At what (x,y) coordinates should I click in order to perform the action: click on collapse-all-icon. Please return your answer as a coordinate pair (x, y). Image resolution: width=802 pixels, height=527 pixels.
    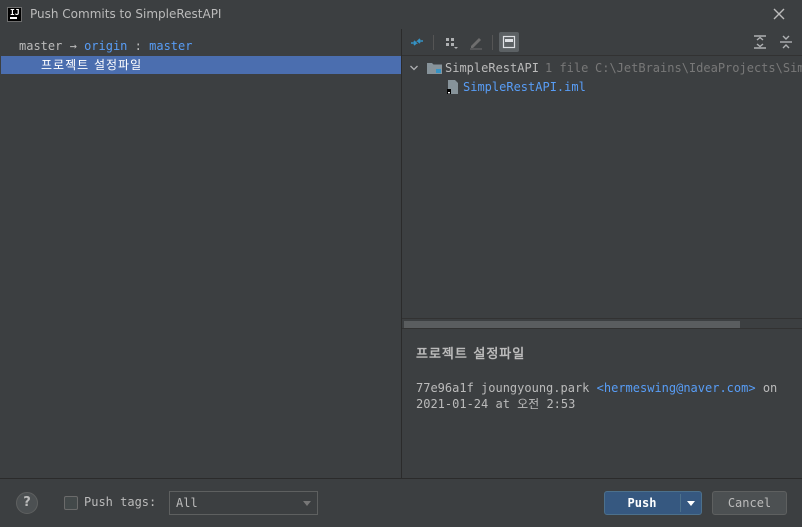
    Looking at the image, I should click on (786, 42).